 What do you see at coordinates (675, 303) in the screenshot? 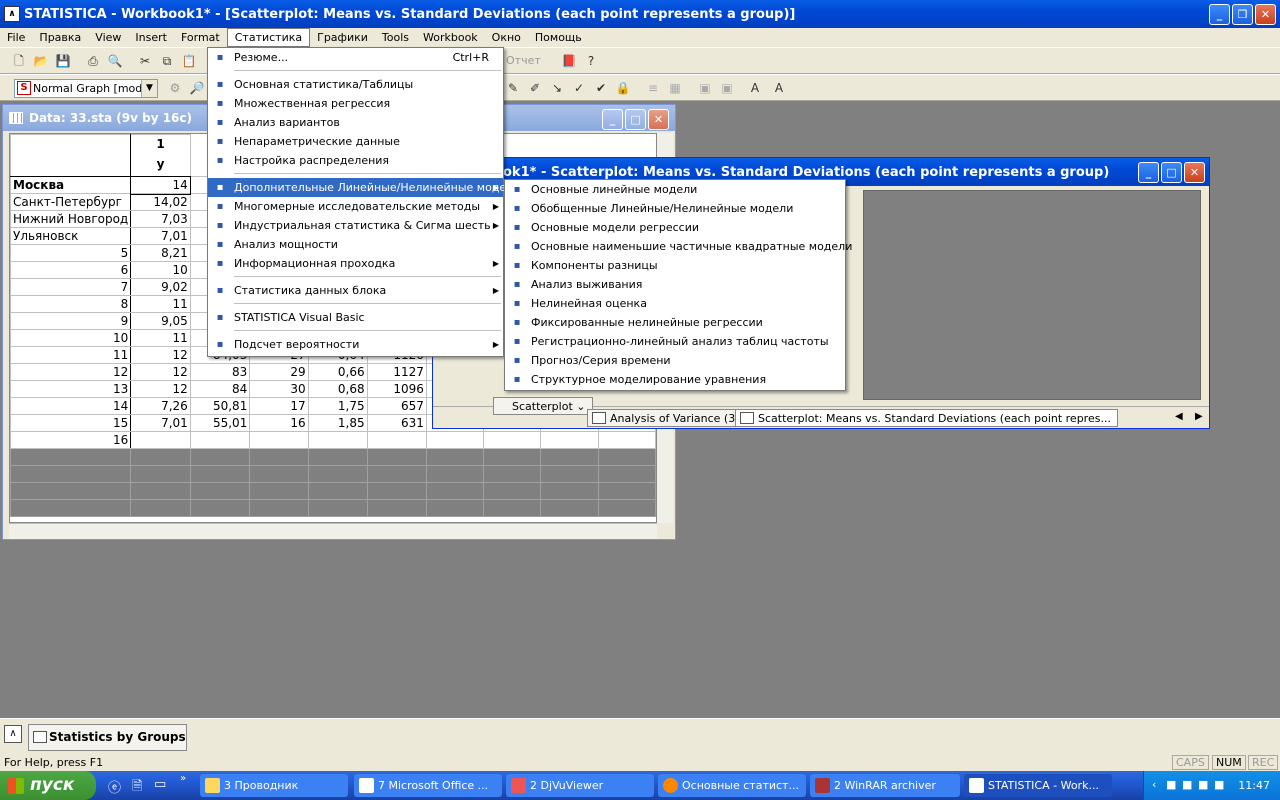
I see `sub-menu-item: ▪ Нелинейная оценка` at bounding box center [675, 303].